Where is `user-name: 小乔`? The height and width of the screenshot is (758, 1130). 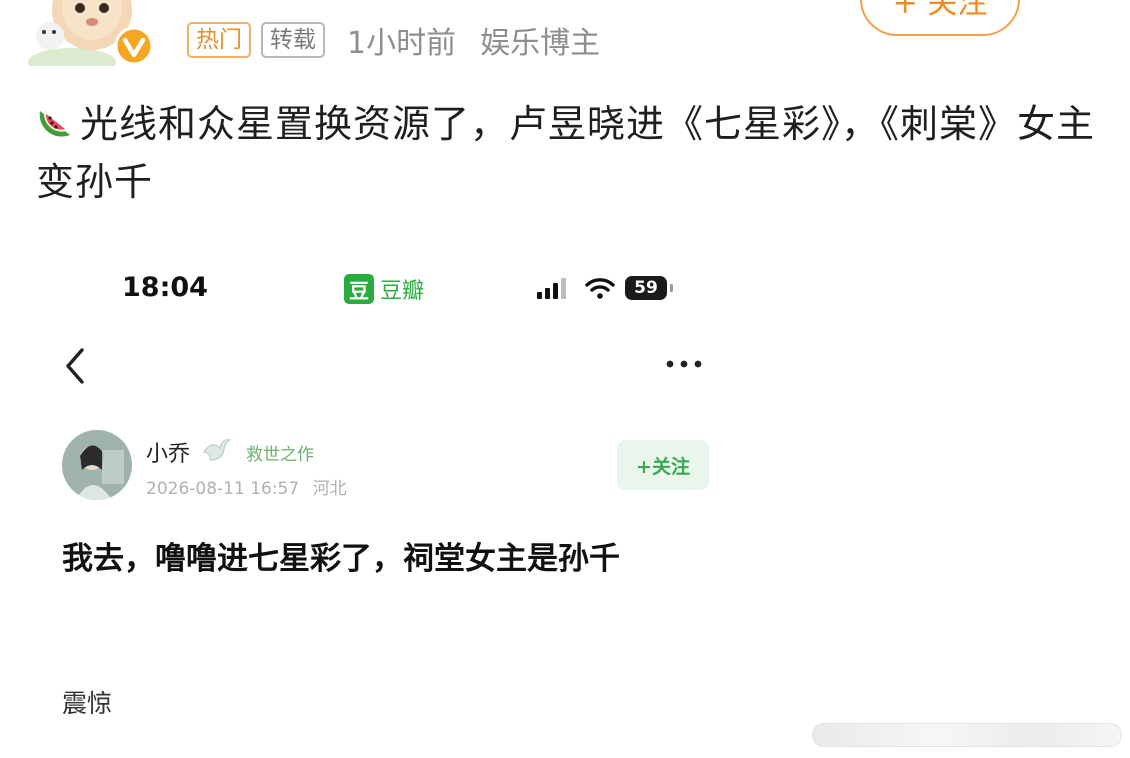 user-name: 小乔 is located at coordinates (168, 452).